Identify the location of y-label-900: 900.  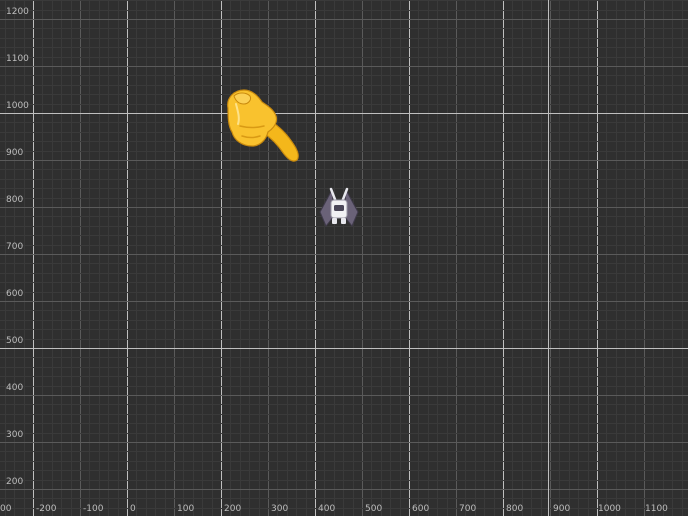
(15, 153).